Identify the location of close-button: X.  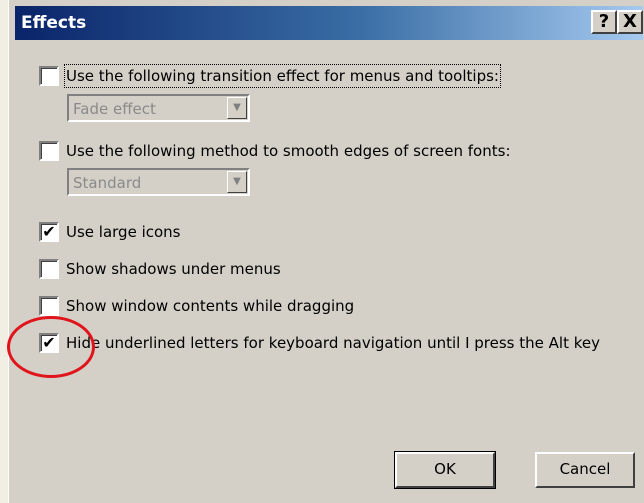
(630, 22).